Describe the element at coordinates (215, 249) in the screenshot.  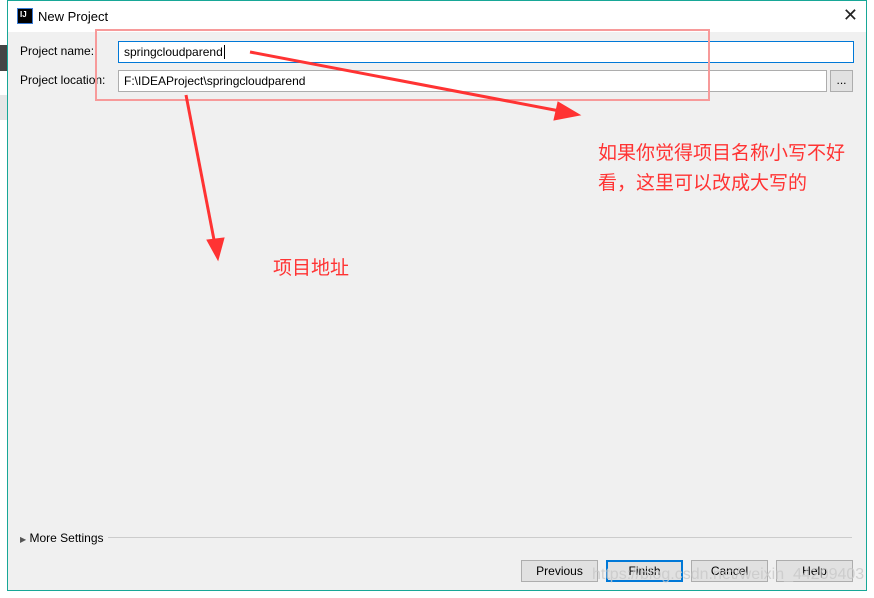
I see `arrow-head-location` at that location.